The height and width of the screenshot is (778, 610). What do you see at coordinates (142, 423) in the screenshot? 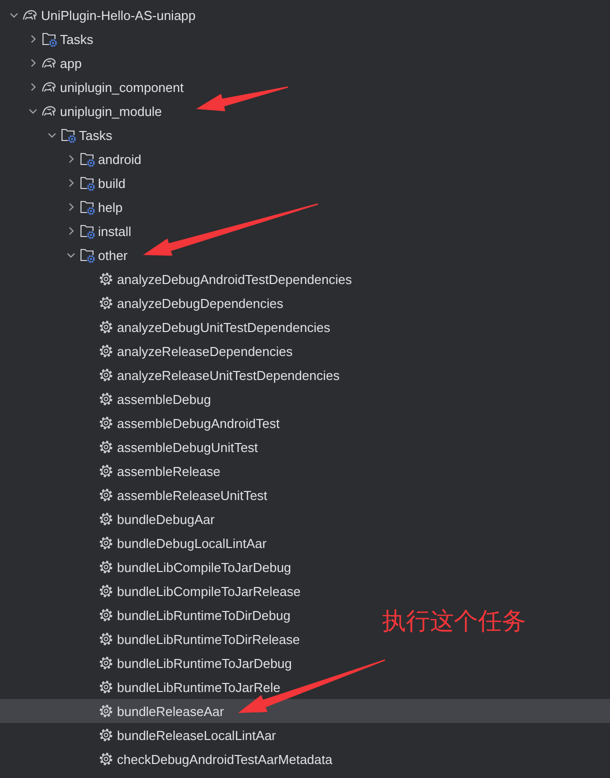
I see `tree-item: assembleDebugAndroidTest` at bounding box center [142, 423].